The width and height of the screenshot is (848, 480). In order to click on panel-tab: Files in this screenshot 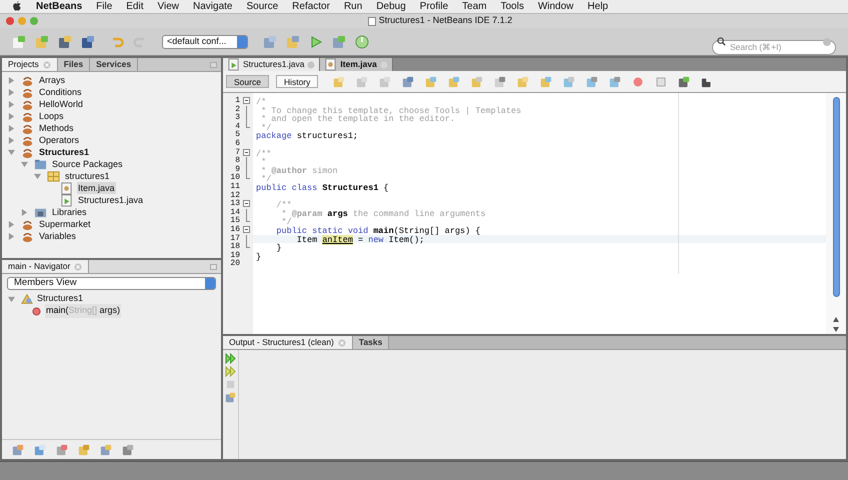, I will do `click(74, 64)`.